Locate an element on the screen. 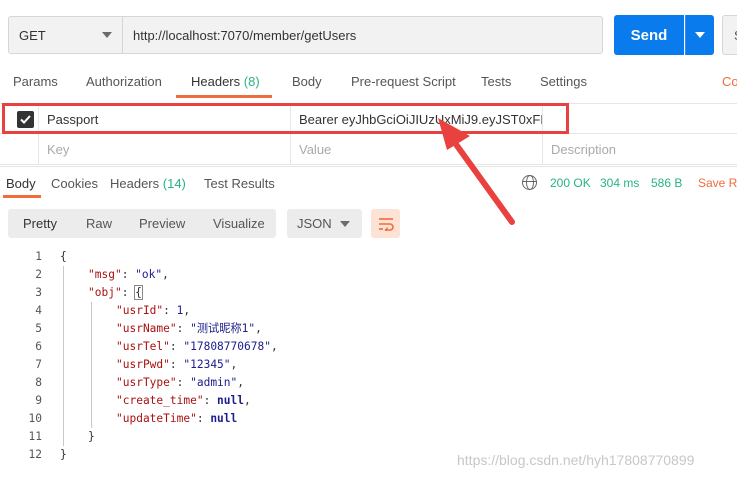  save-button: S is located at coordinates (729, 35).